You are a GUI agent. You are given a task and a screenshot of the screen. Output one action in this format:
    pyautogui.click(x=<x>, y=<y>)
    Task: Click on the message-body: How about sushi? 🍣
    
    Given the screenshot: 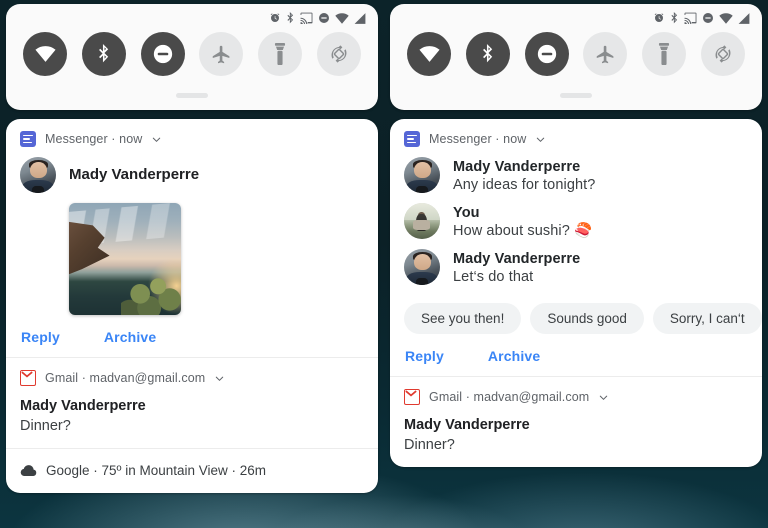 What is the action you would take?
    pyautogui.click(x=523, y=231)
    